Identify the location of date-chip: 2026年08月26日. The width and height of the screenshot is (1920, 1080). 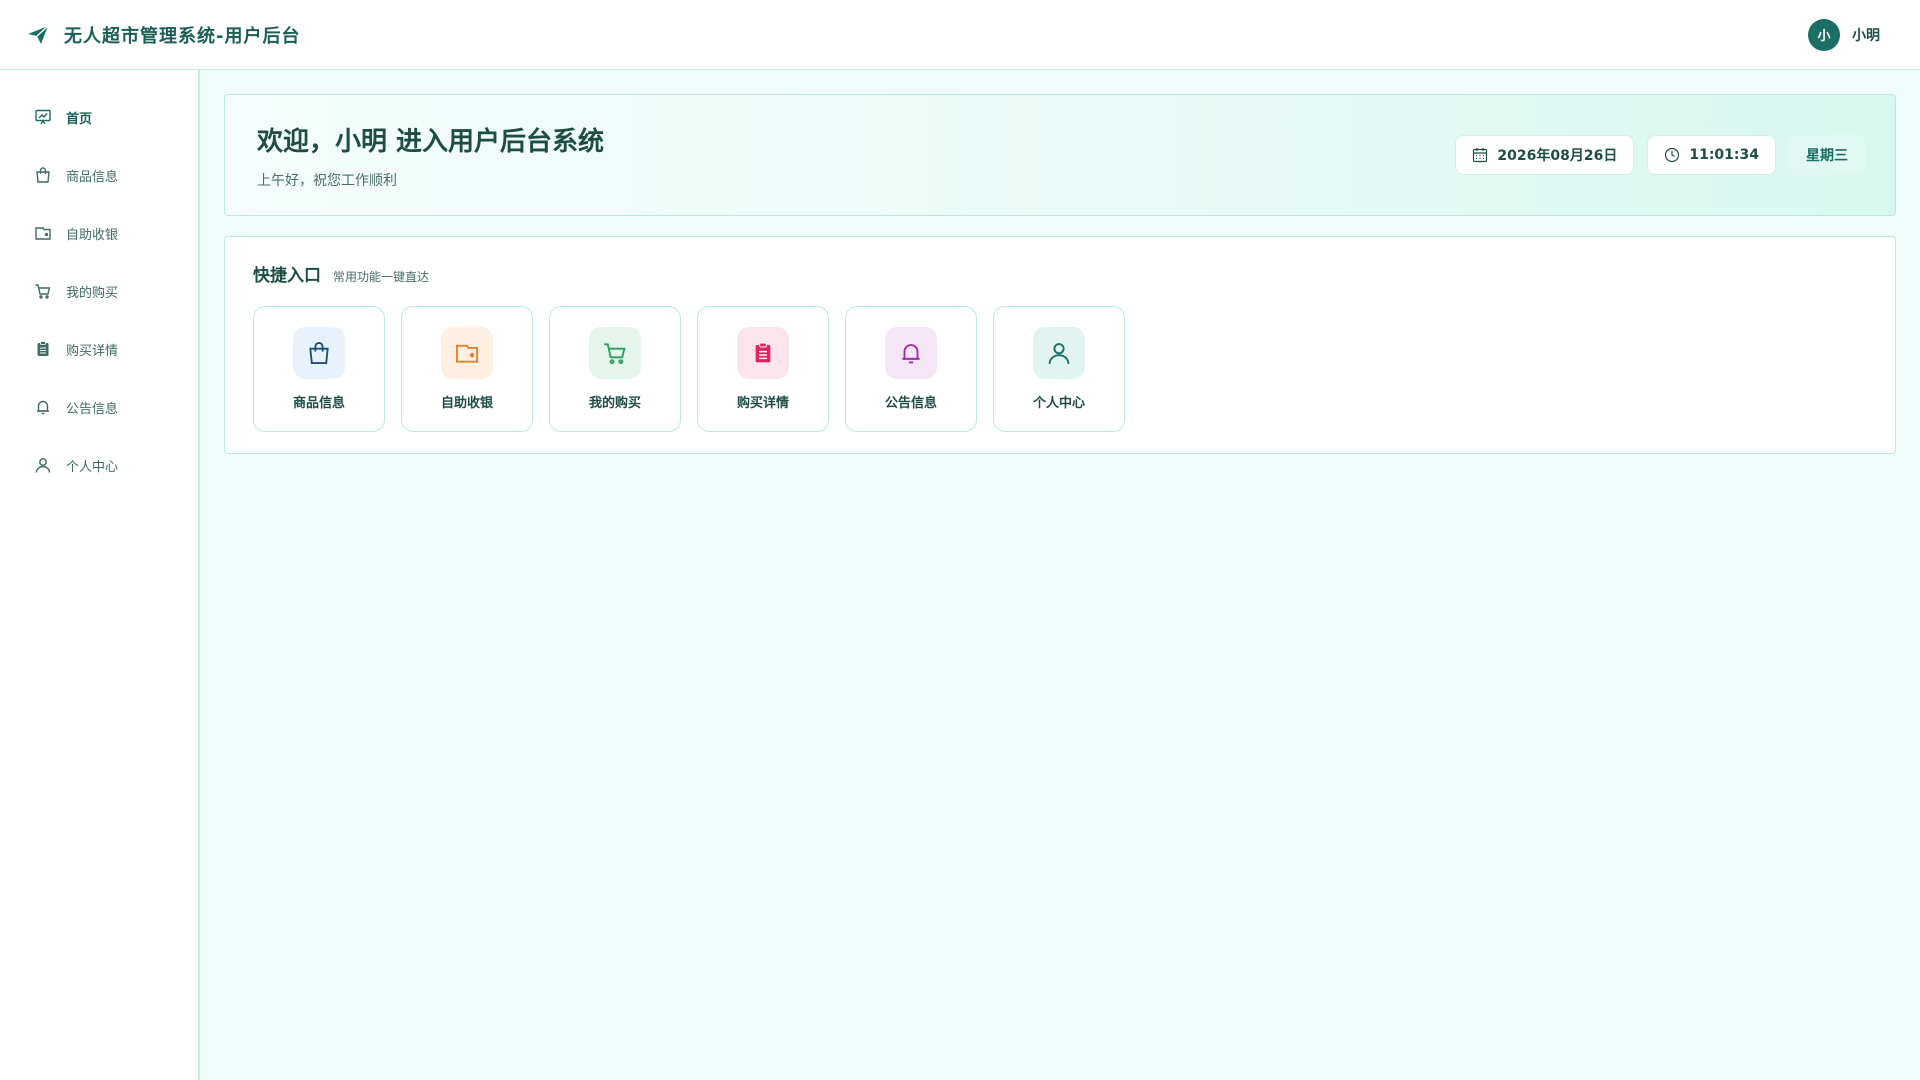
(1545, 155).